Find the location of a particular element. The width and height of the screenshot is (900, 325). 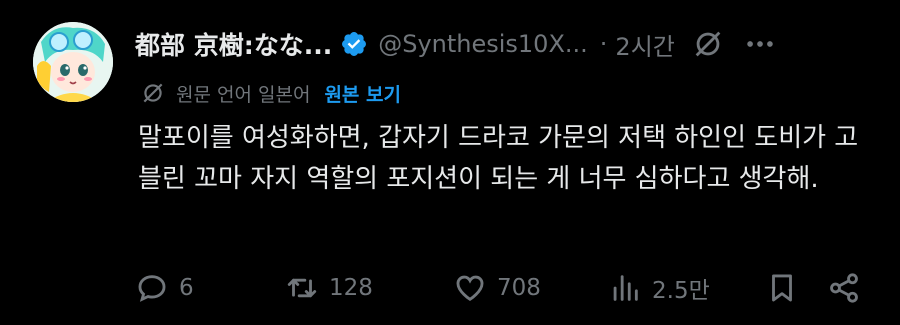

verified-badge-icon is located at coordinates (354, 44).